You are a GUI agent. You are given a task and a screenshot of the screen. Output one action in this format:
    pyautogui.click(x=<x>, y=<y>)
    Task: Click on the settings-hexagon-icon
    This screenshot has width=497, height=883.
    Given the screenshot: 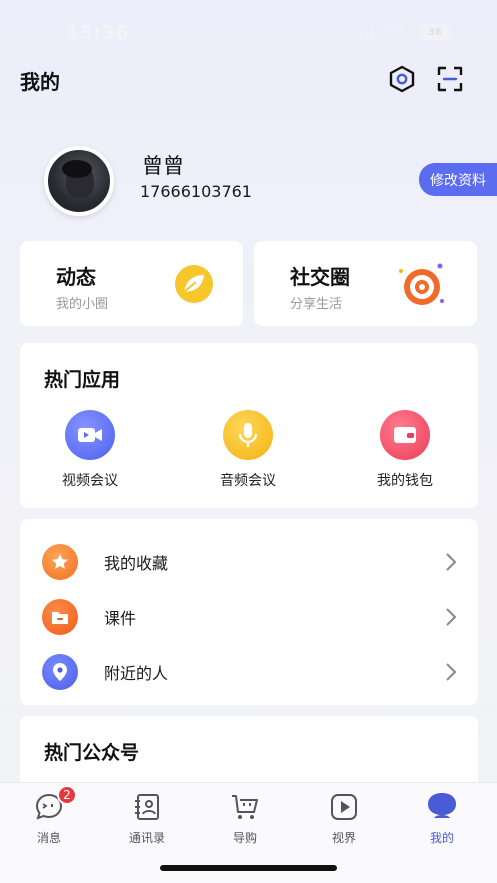 What is the action you would take?
    pyautogui.click(x=402, y=79)
    